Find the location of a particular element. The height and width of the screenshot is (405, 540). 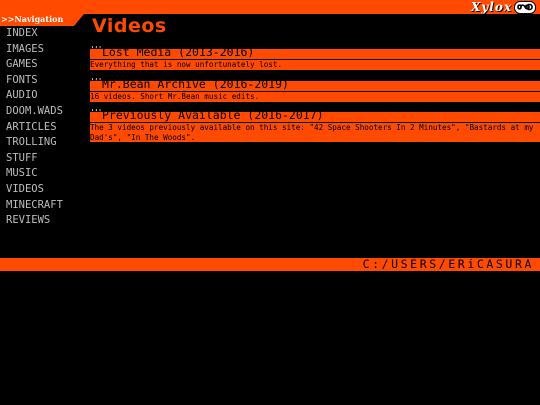

sidebar-item-fonts: Fonts is located at coordinates (45, 81).